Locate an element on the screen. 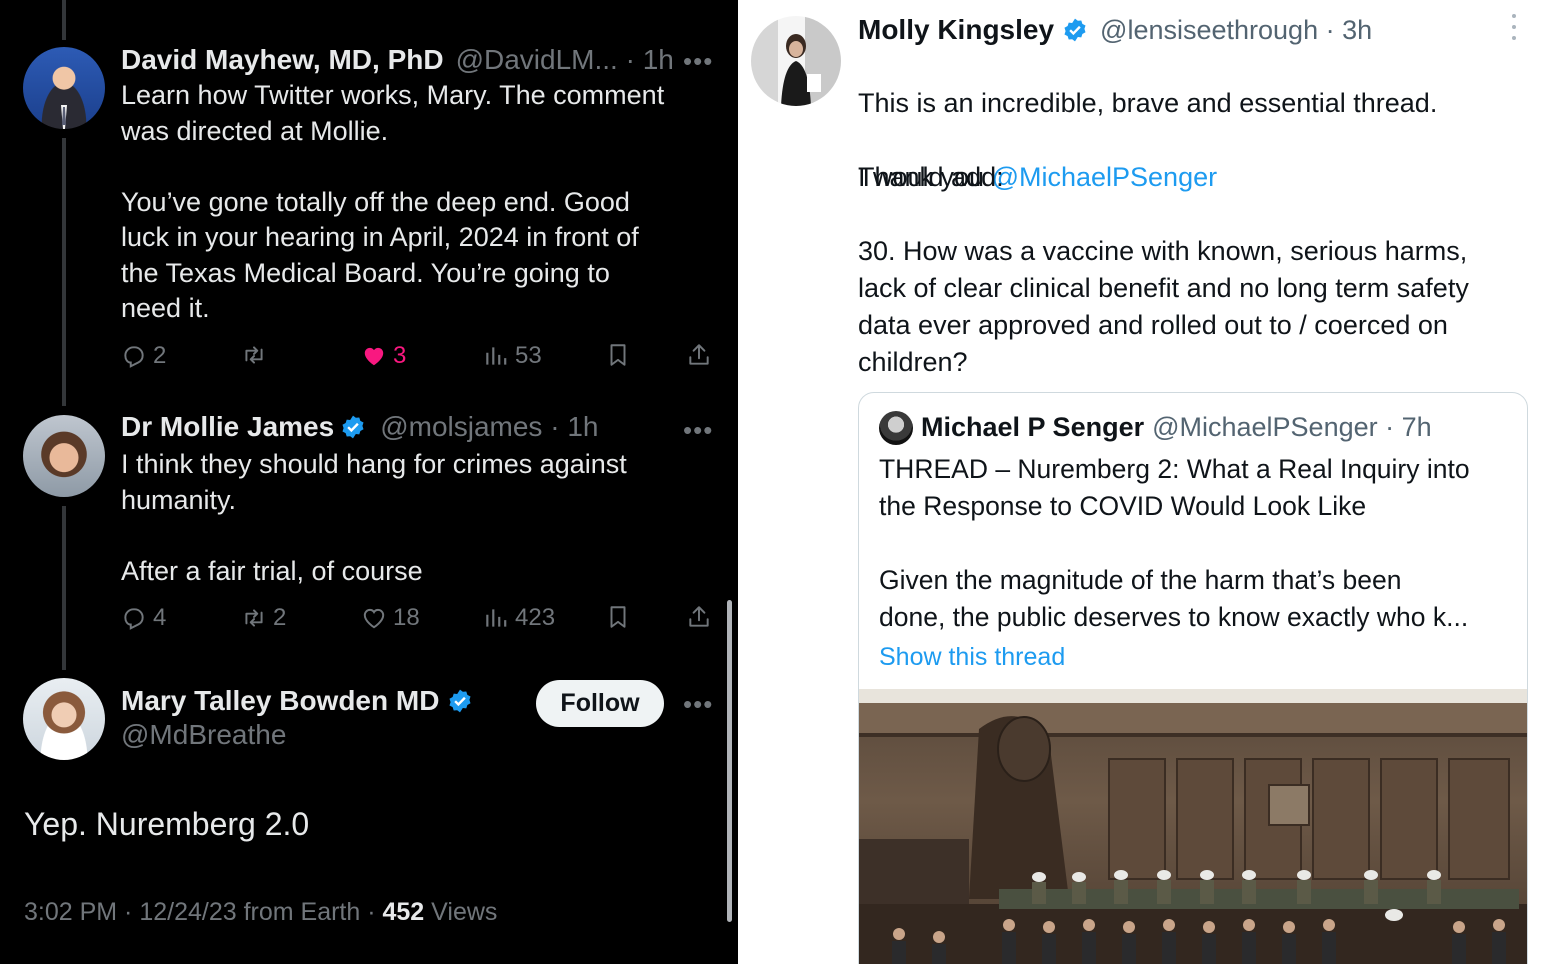 The height and width of the screenshot is (964, 1548). retweet-button is located at coordinates (257, 355).